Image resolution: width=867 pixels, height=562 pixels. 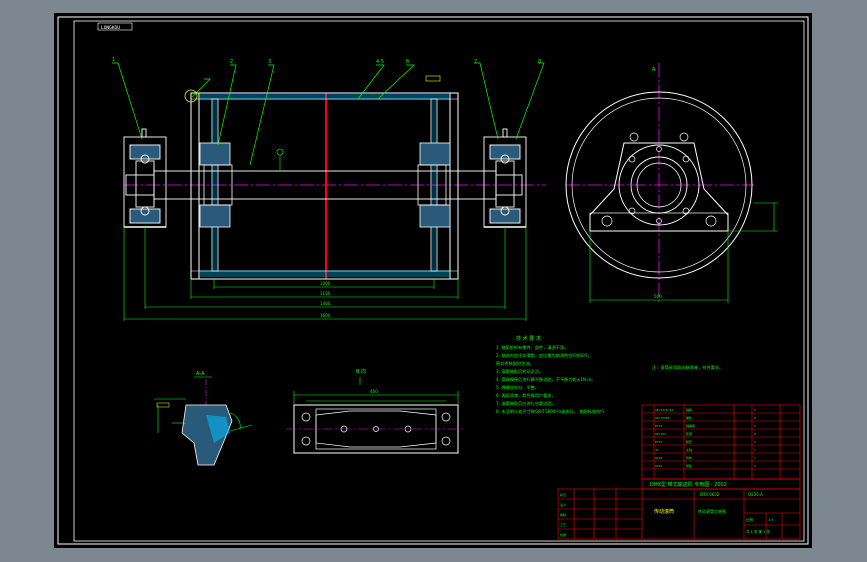 I want to click on svg-text: 3, so click(x=269, y=62).